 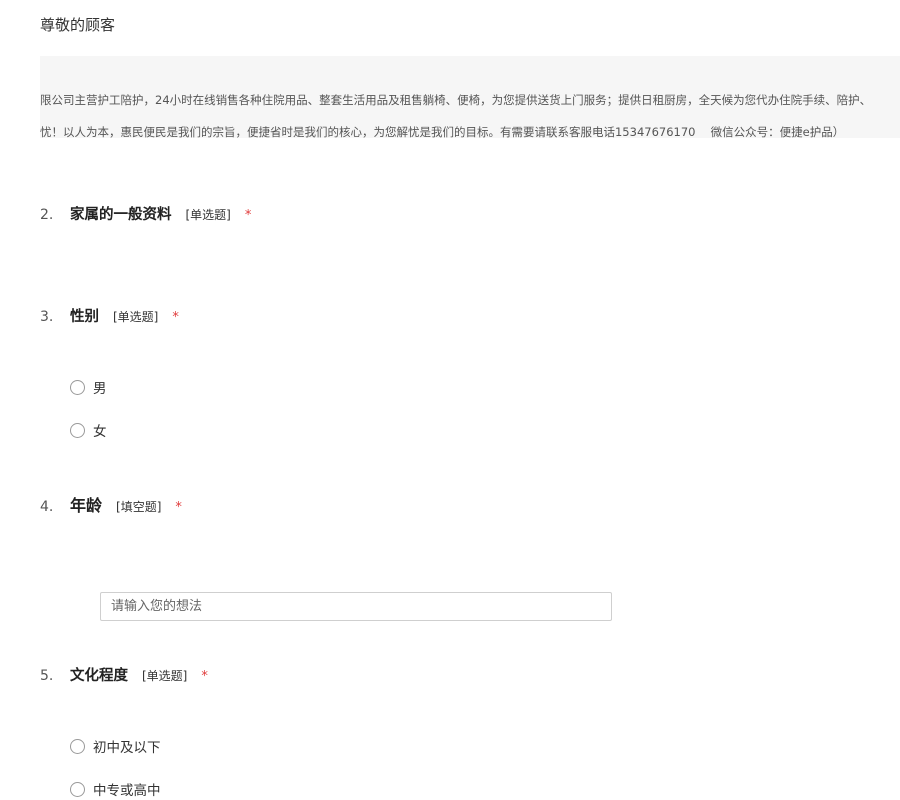 I want to click on question-4-header: 4. 年龄 [填空题] *, so click(x=111, y=504).